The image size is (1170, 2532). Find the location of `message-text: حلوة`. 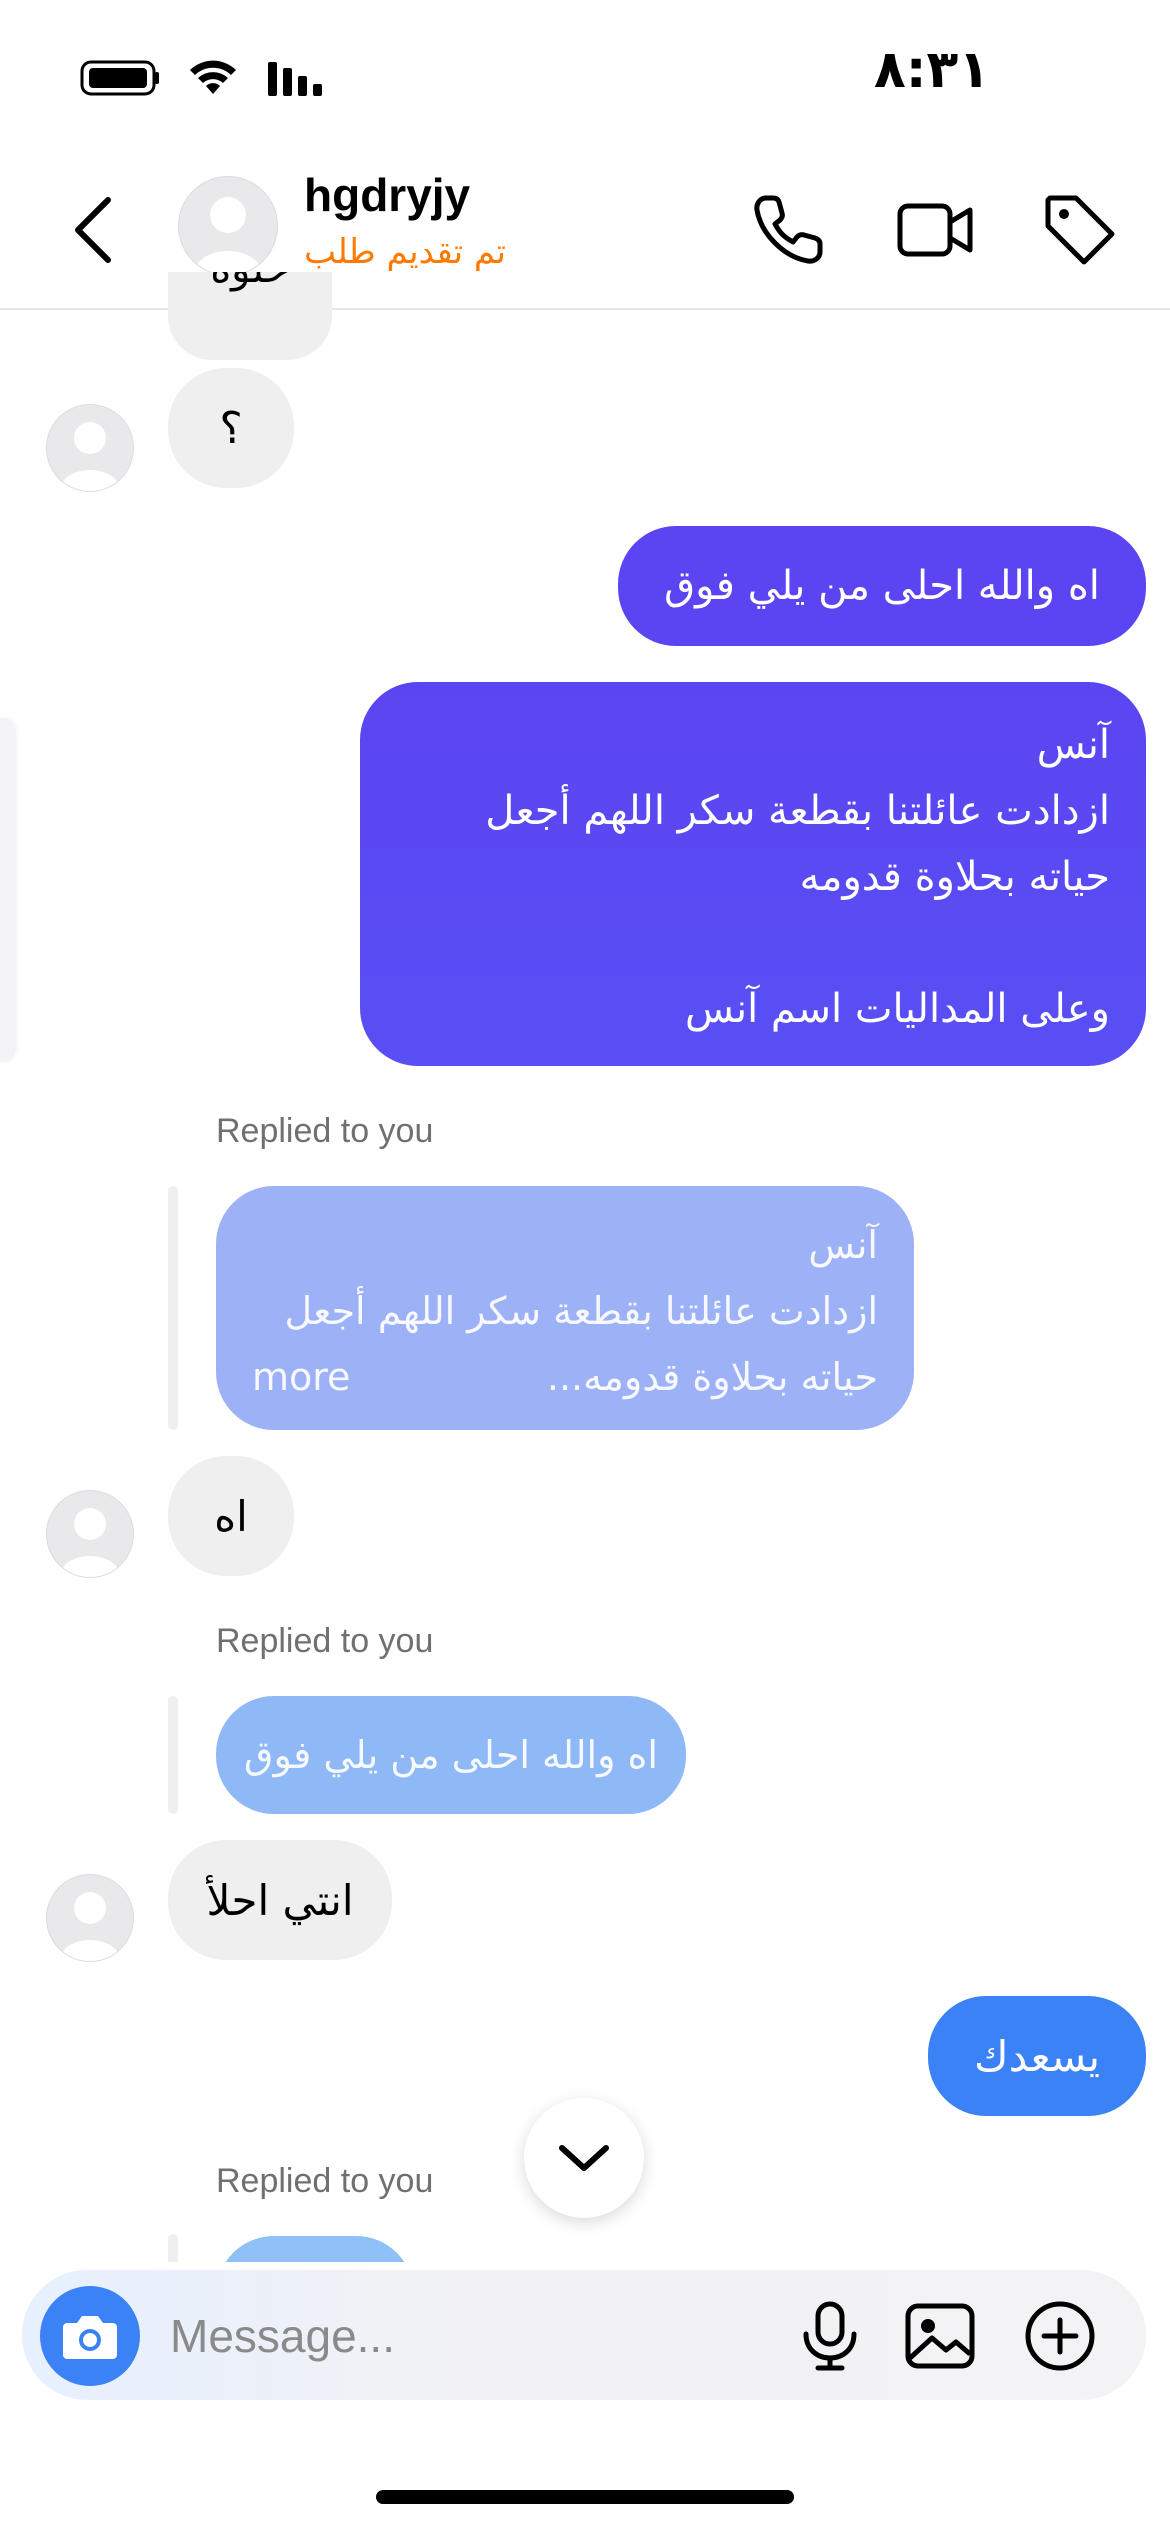

message-text: حلوة is located at coordinates (250, 282).